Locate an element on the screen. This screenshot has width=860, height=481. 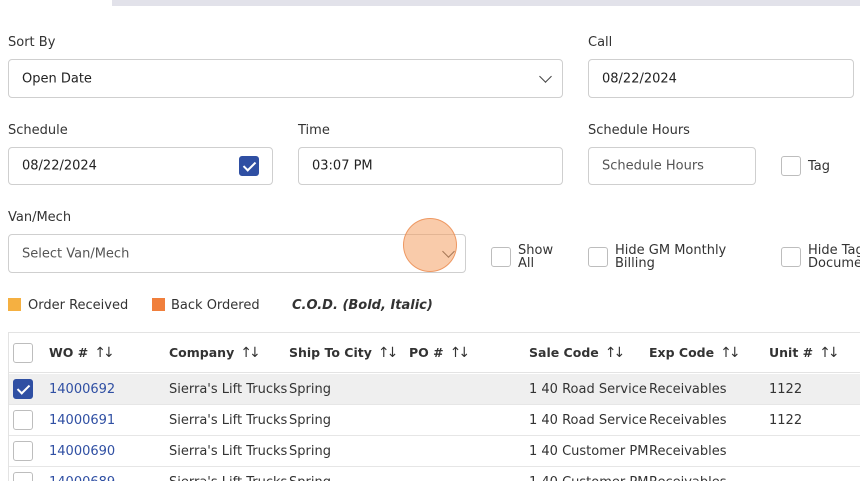
hide-tag-documents-checkbox is located at coordinates (791, 257).